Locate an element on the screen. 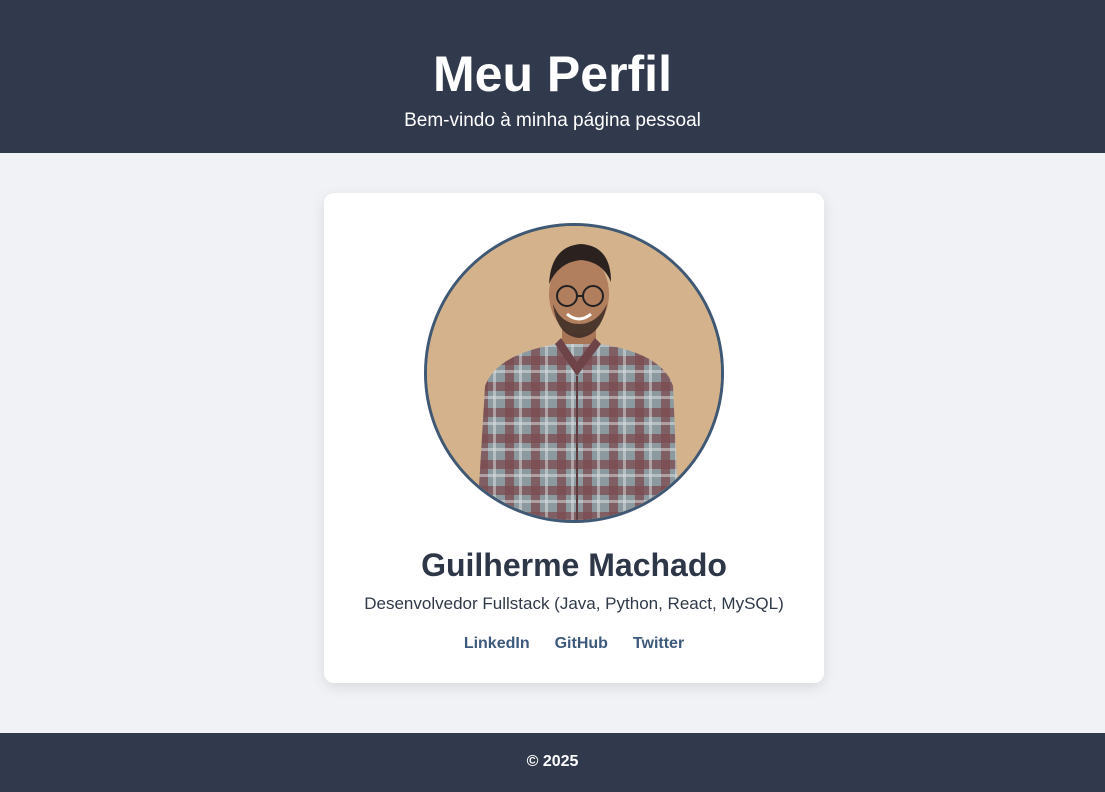  github-link: GitHub is located at coordinates (581, 644).